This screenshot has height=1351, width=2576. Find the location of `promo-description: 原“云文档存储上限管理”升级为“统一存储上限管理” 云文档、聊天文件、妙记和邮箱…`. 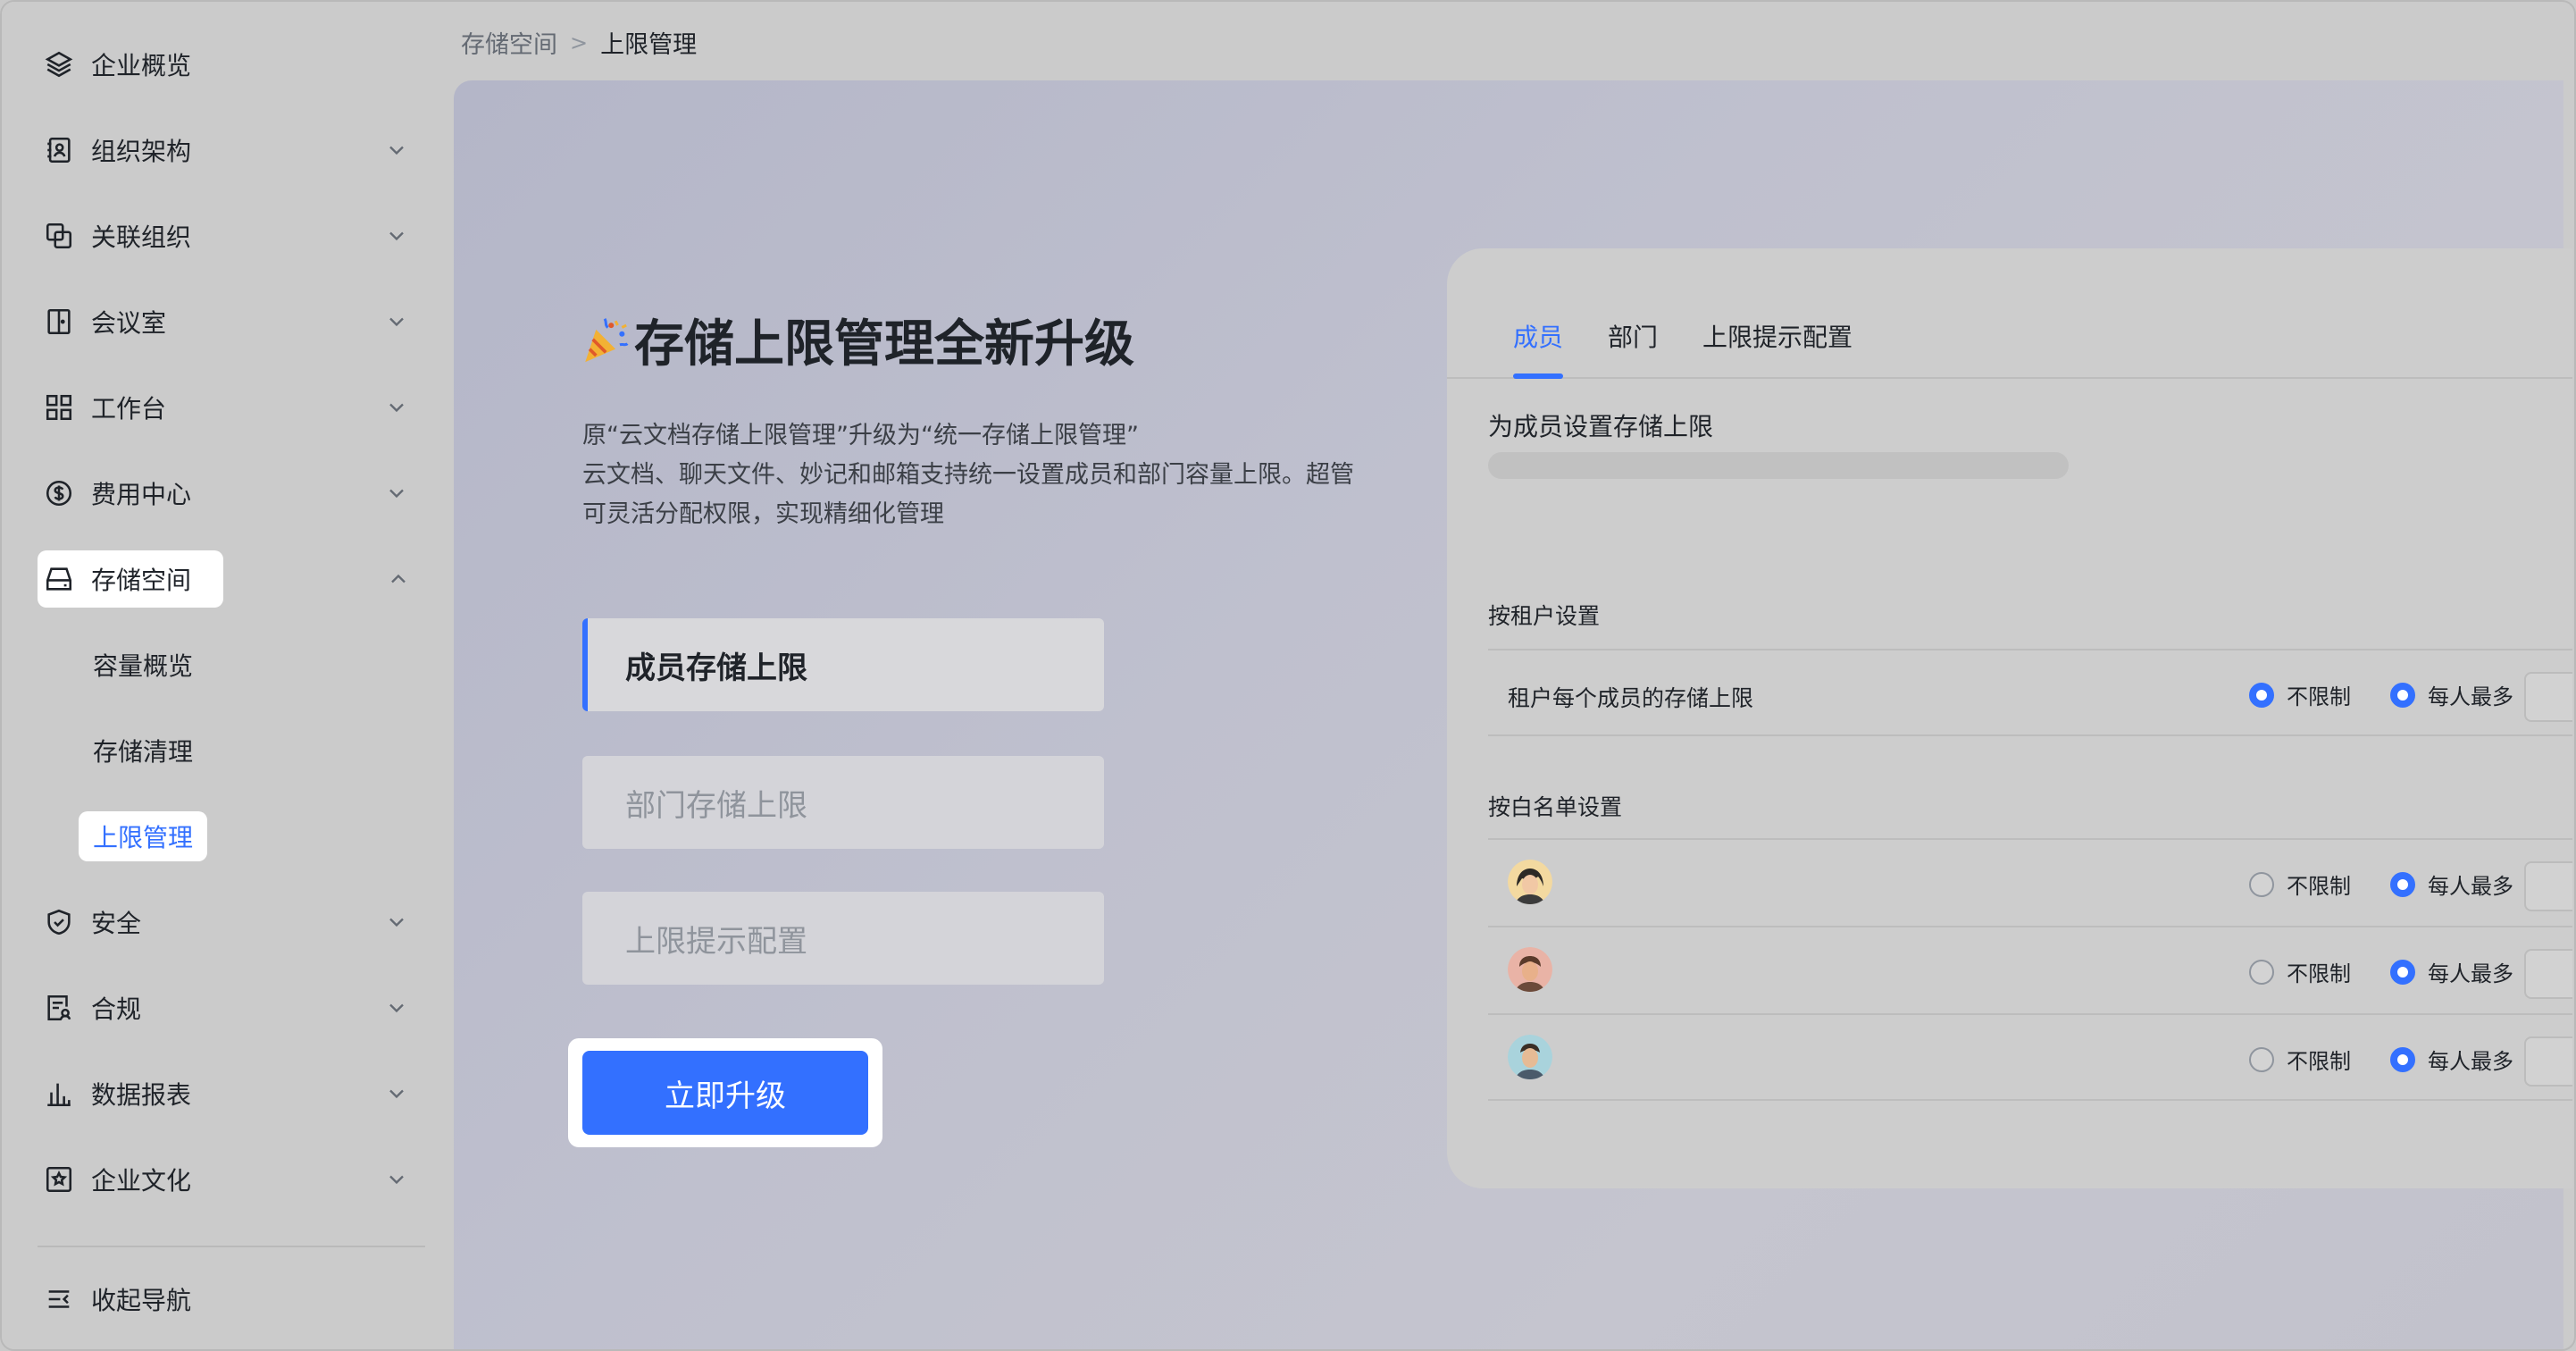

promo-description: 原“云文档存储上限管理”升级为“统一存储上限管理” 云文档、聊天文件、妙记和邮箱… is located at coordinates (993, 475).